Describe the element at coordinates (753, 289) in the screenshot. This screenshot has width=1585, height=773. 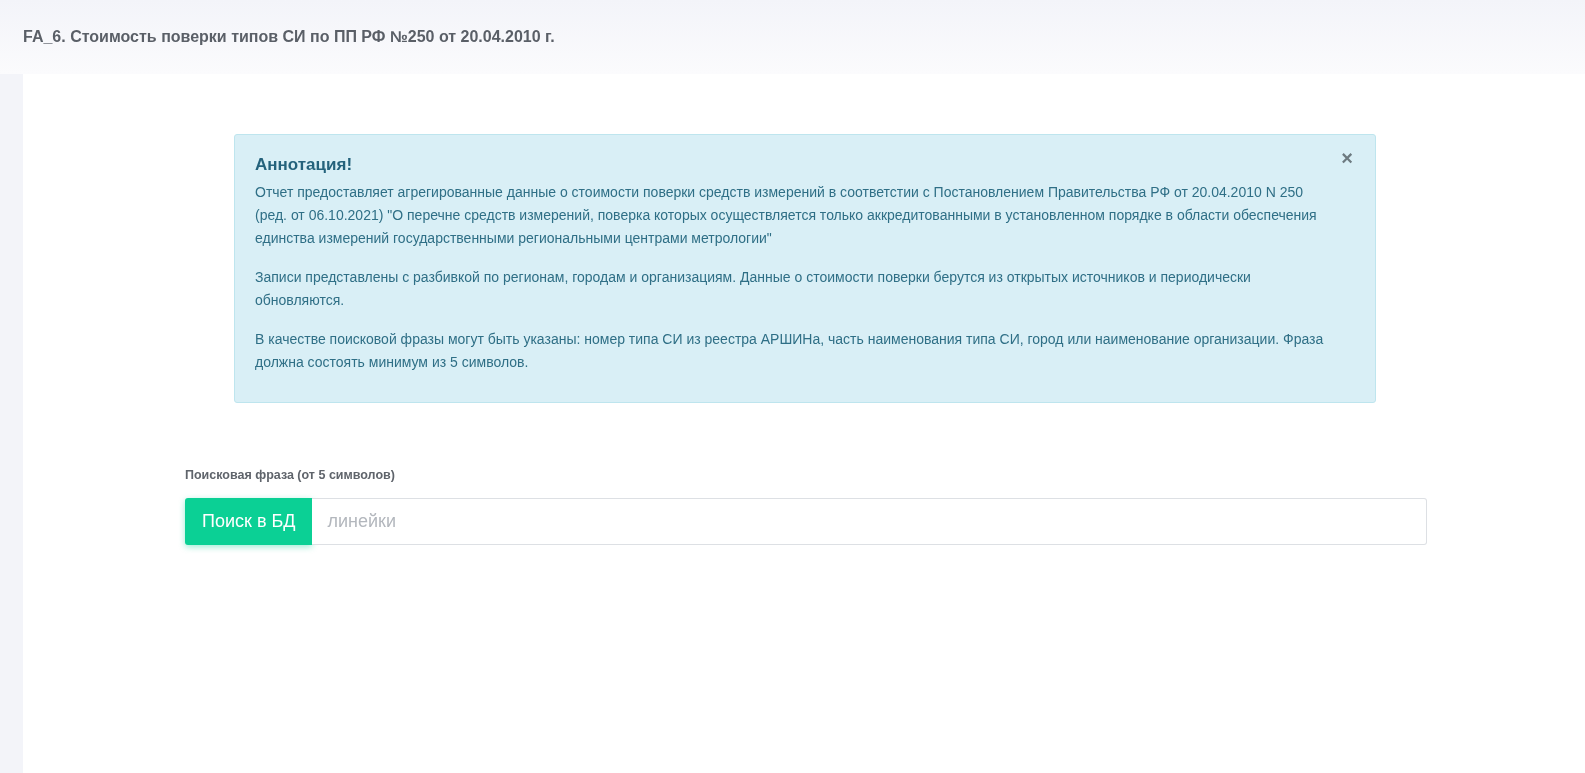
I see `alert-paragraph: Записи представлены с разбивкой по регионам, городам и организациям. Данные о стоимости поверки берутся из открытых источников и периодически обновляются.` at that location.